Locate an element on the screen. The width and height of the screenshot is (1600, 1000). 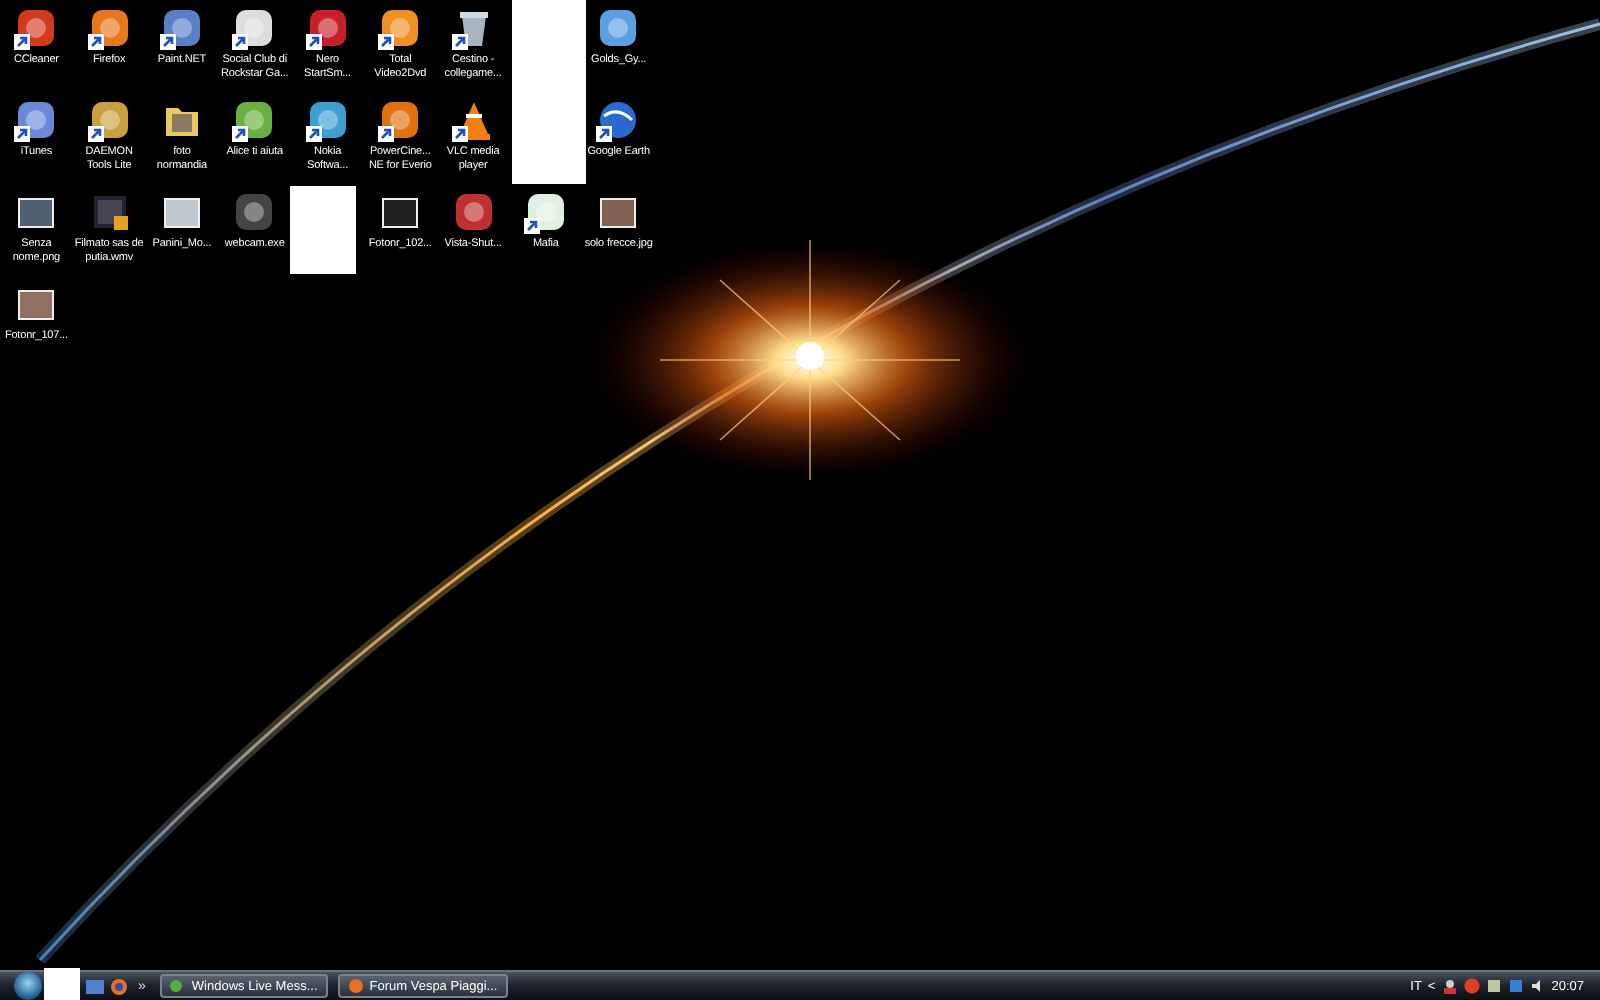
cone-icon is located at coordinates (473, 120).